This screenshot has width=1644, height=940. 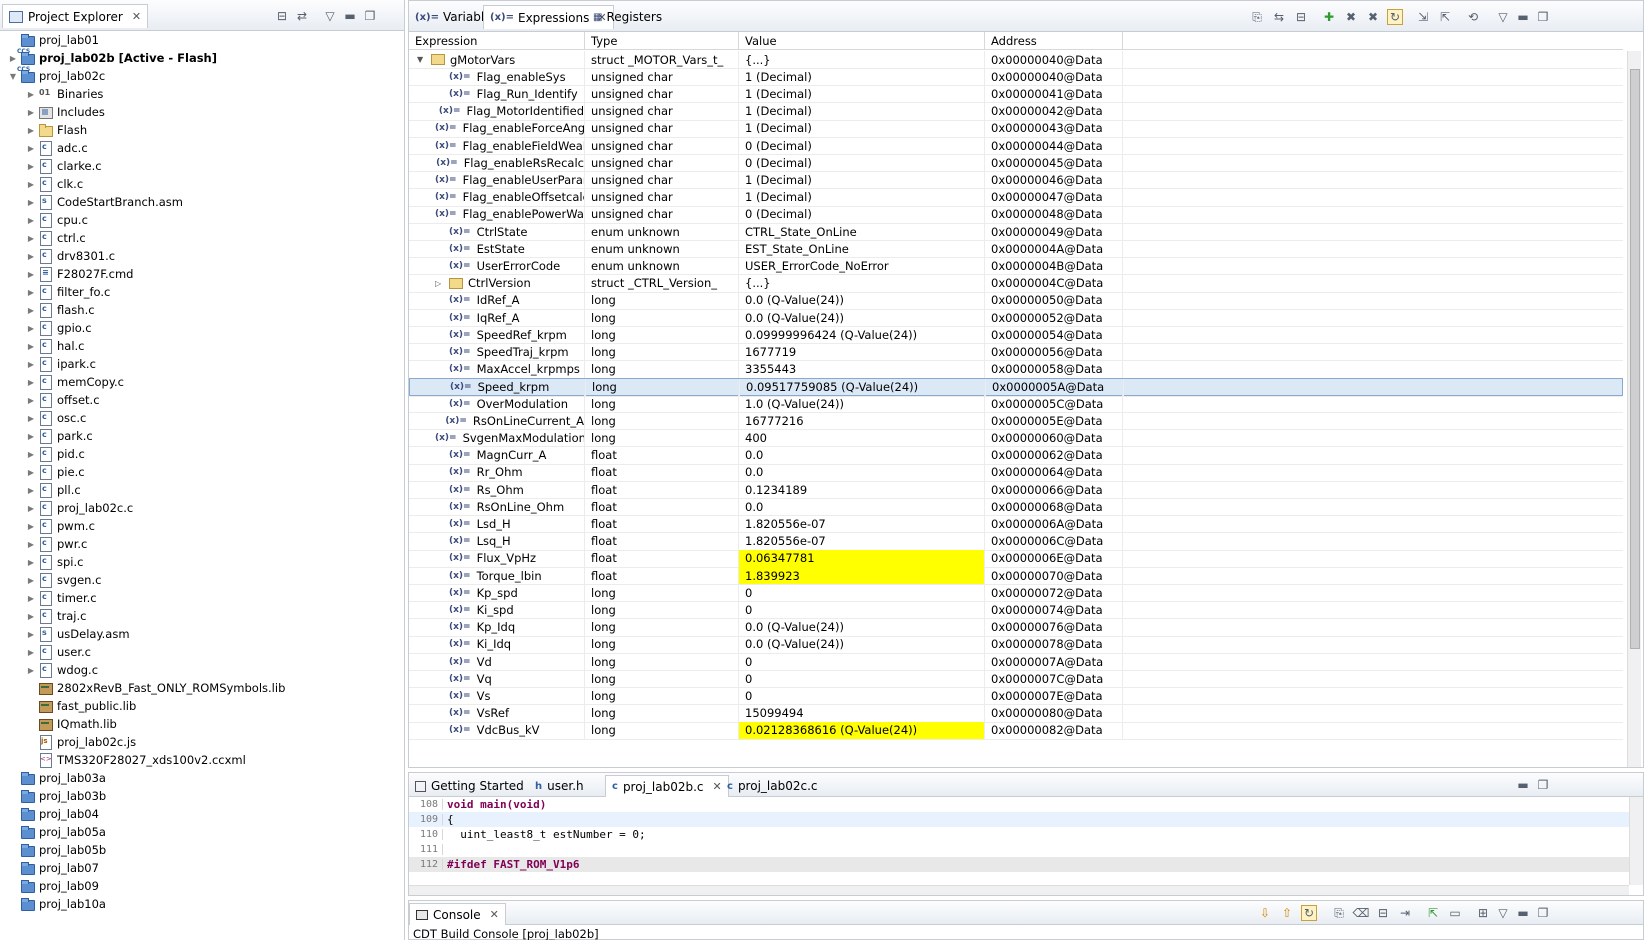 I want to click on column-header-value: Value, so click(x=862, y=40).